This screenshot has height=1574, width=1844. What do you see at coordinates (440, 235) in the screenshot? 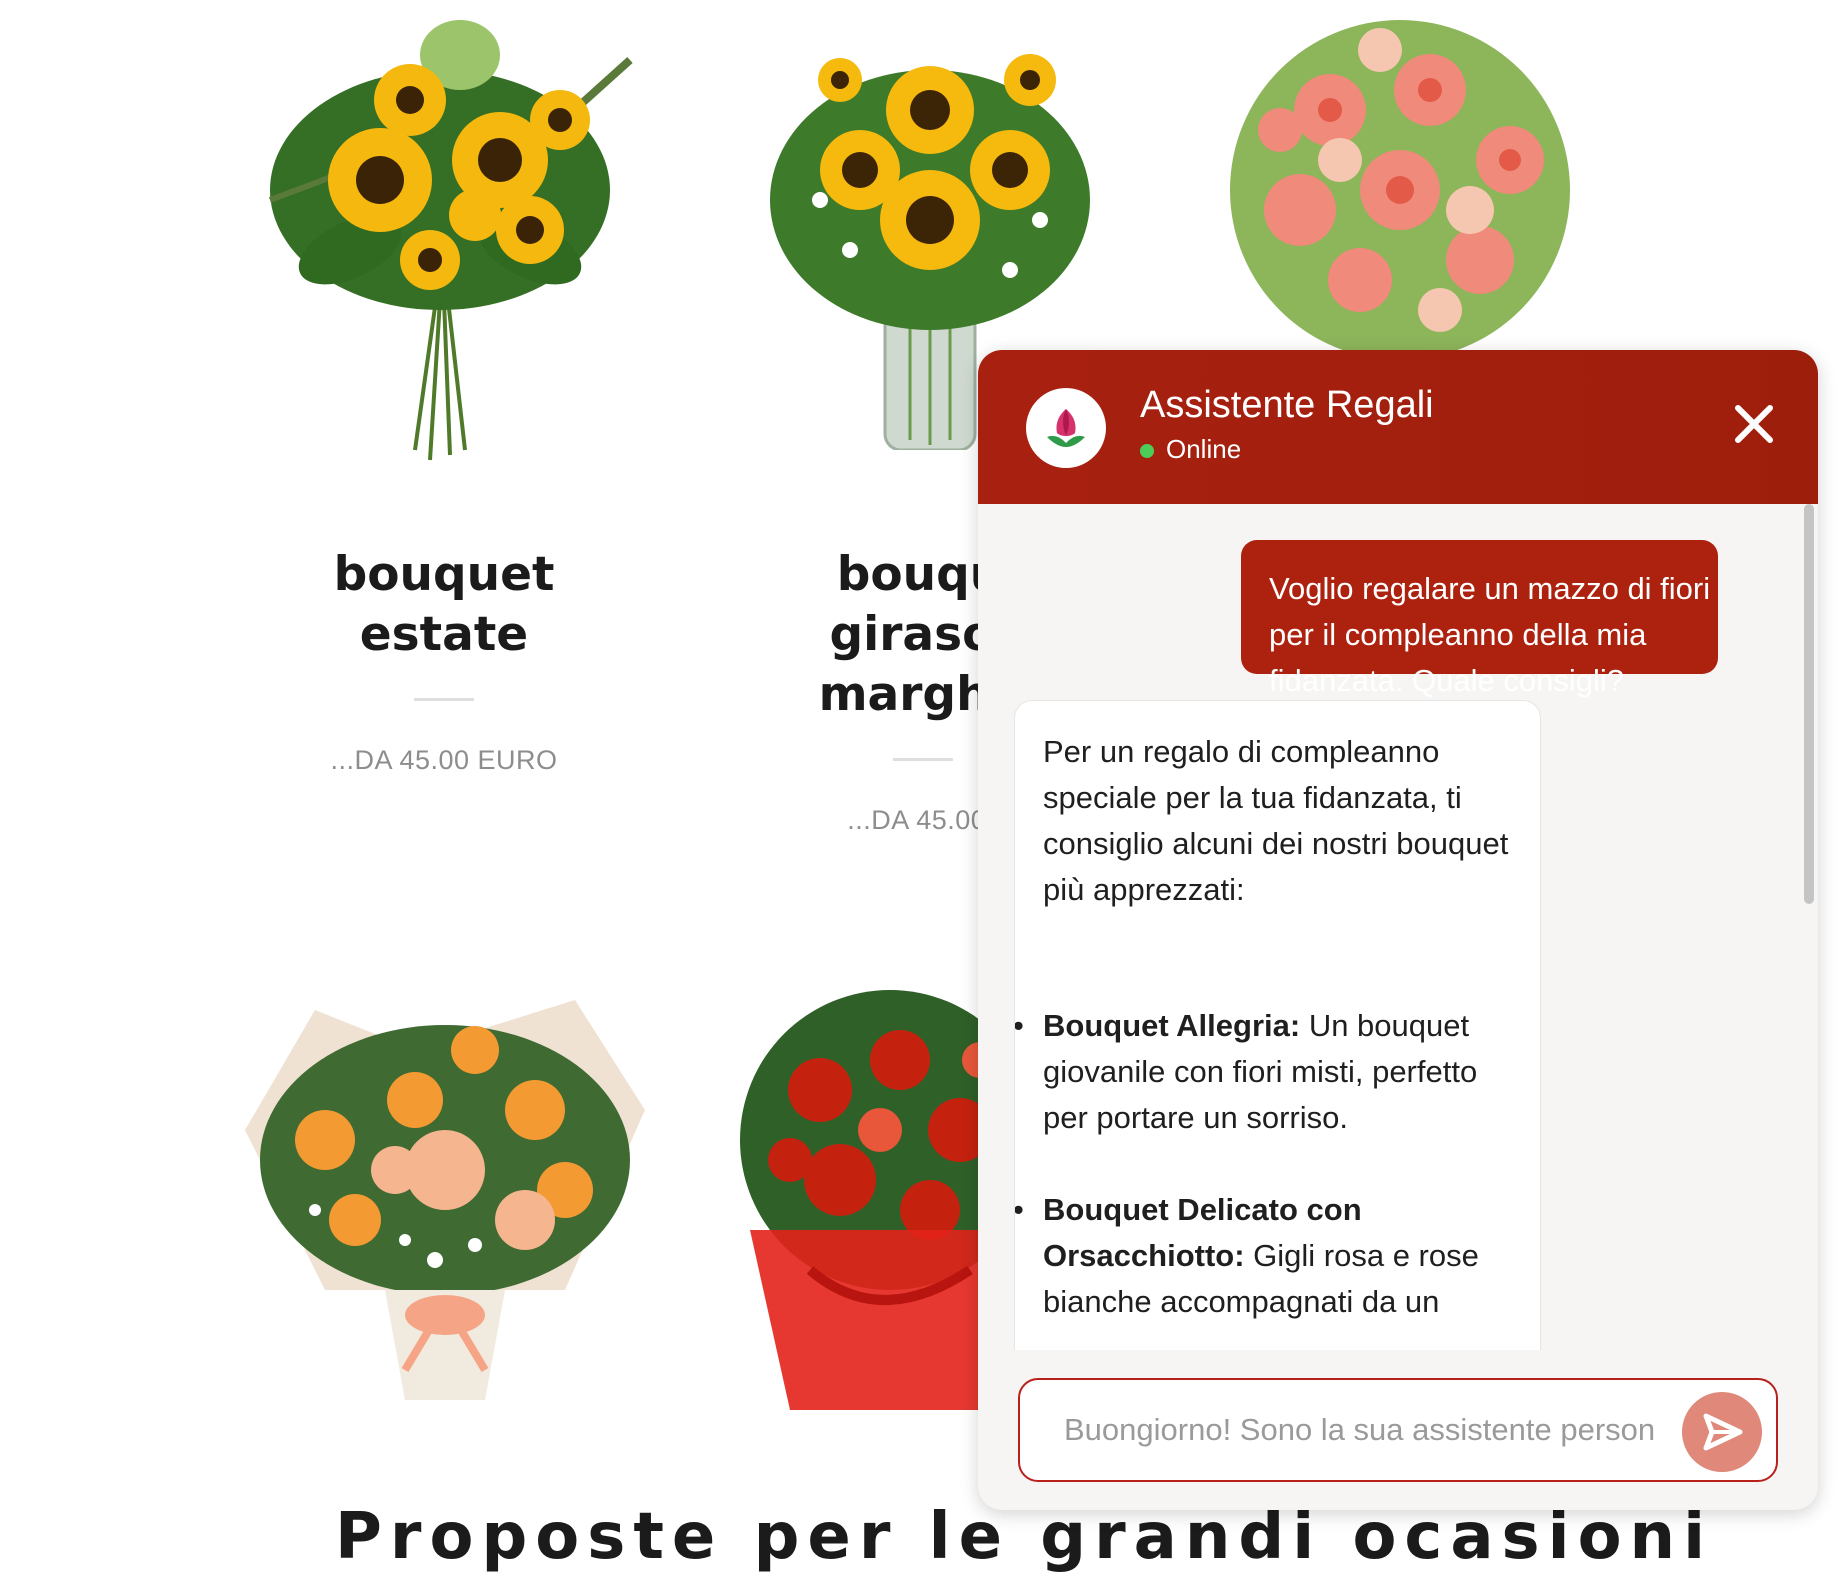
I see `product-image-estate` at bounding box center [440, 235].